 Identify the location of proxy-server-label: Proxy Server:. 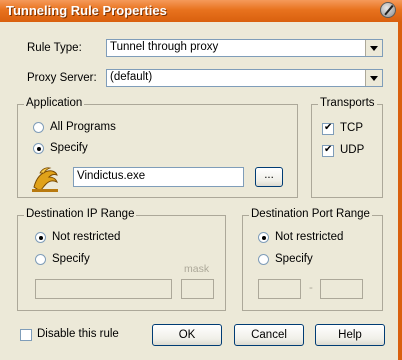
(62, 78).